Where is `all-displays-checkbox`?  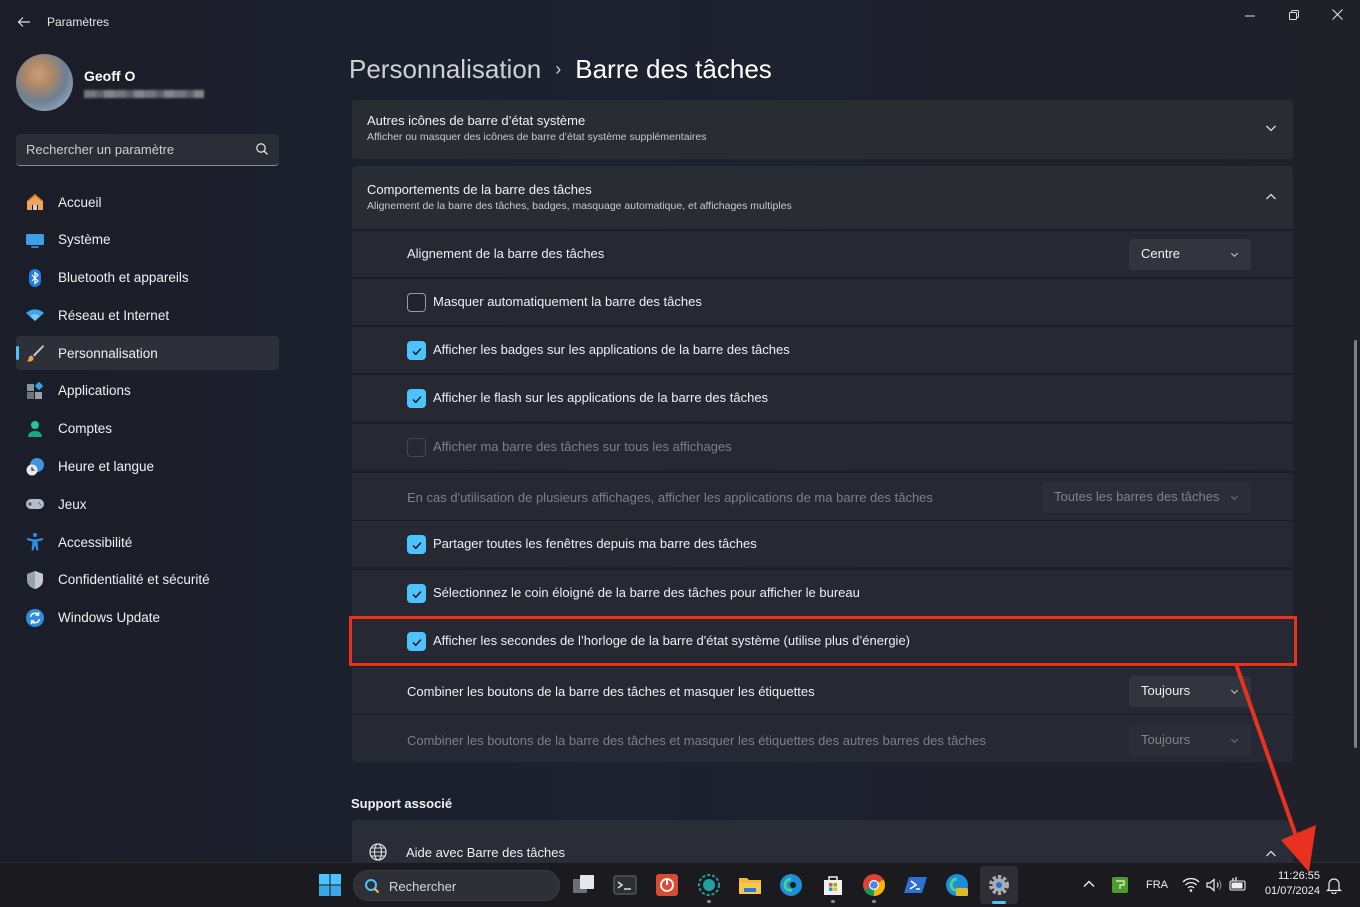
all-displays-checkbox is located at coordinates (416, 447).